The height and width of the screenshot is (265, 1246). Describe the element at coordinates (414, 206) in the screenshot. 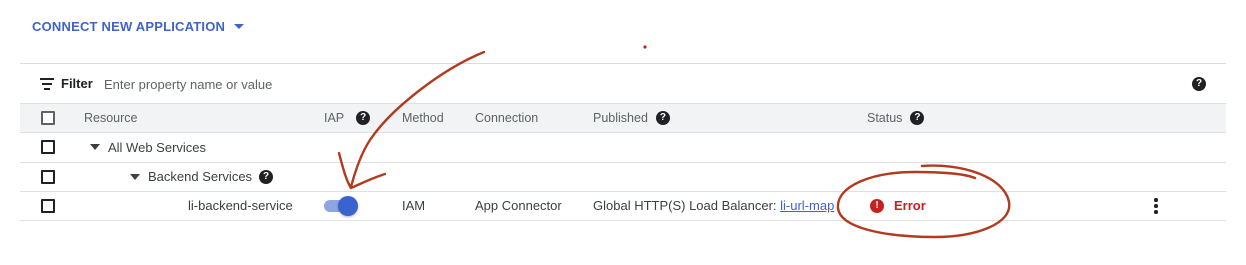

I see `method-value: IAM` at that location.